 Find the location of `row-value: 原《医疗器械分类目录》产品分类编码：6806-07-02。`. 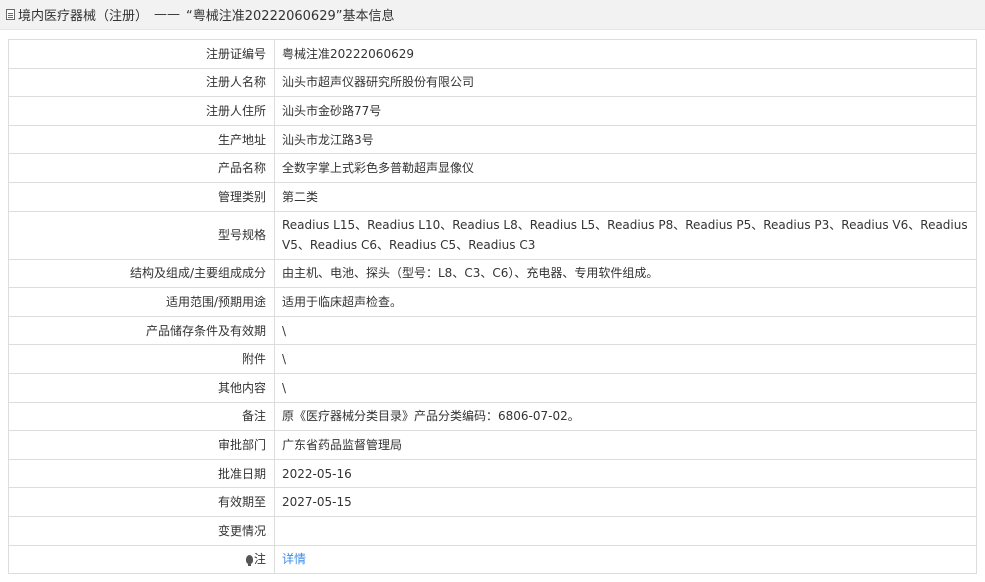

row-value: 原《医疗器械分类目录》产品分类编码：6806-07-02。 is located at coordinates (625, 416).